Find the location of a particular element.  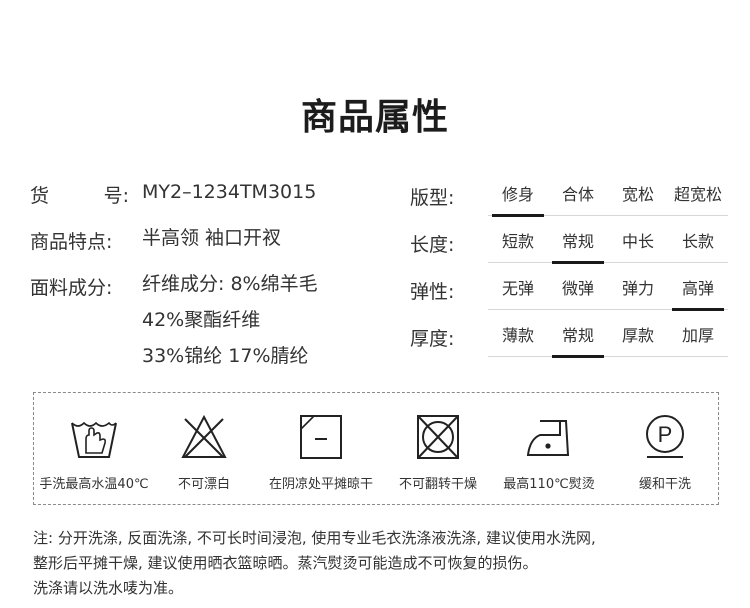

material-value: 纤维成分: 8%绵羊毛 42%聚酯纤维 33%锦纶 17%腈纶 is located at coordinates (230, 324).